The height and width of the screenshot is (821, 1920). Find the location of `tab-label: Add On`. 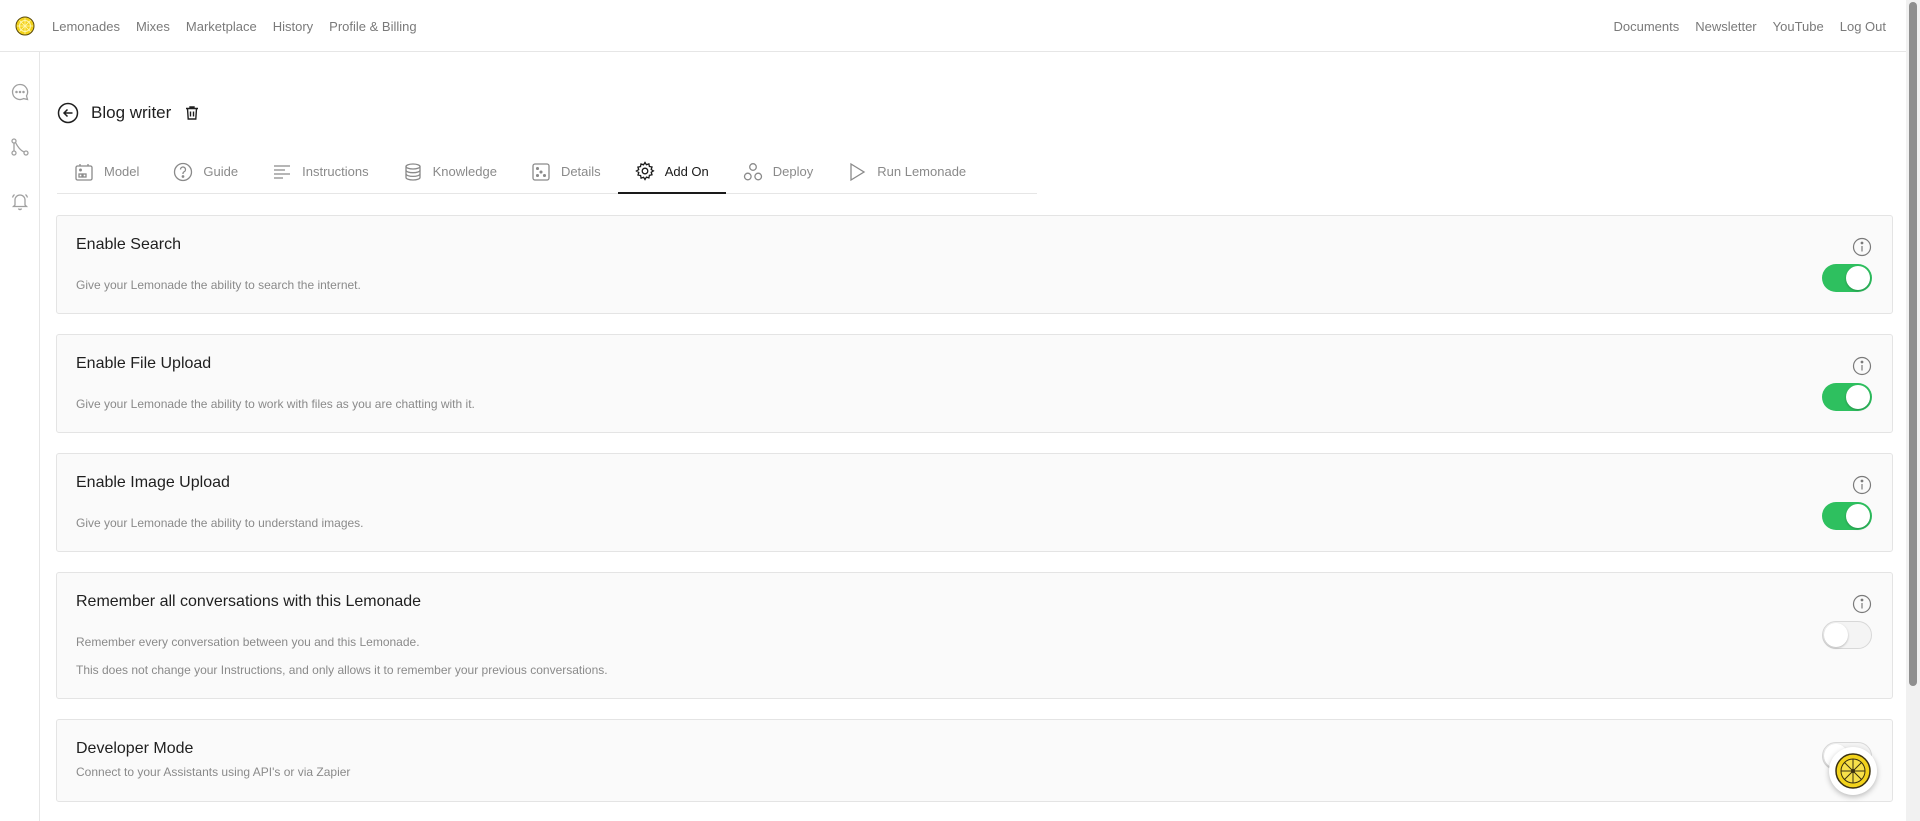

tab-label: Add On is located at coordinates (686, 171).